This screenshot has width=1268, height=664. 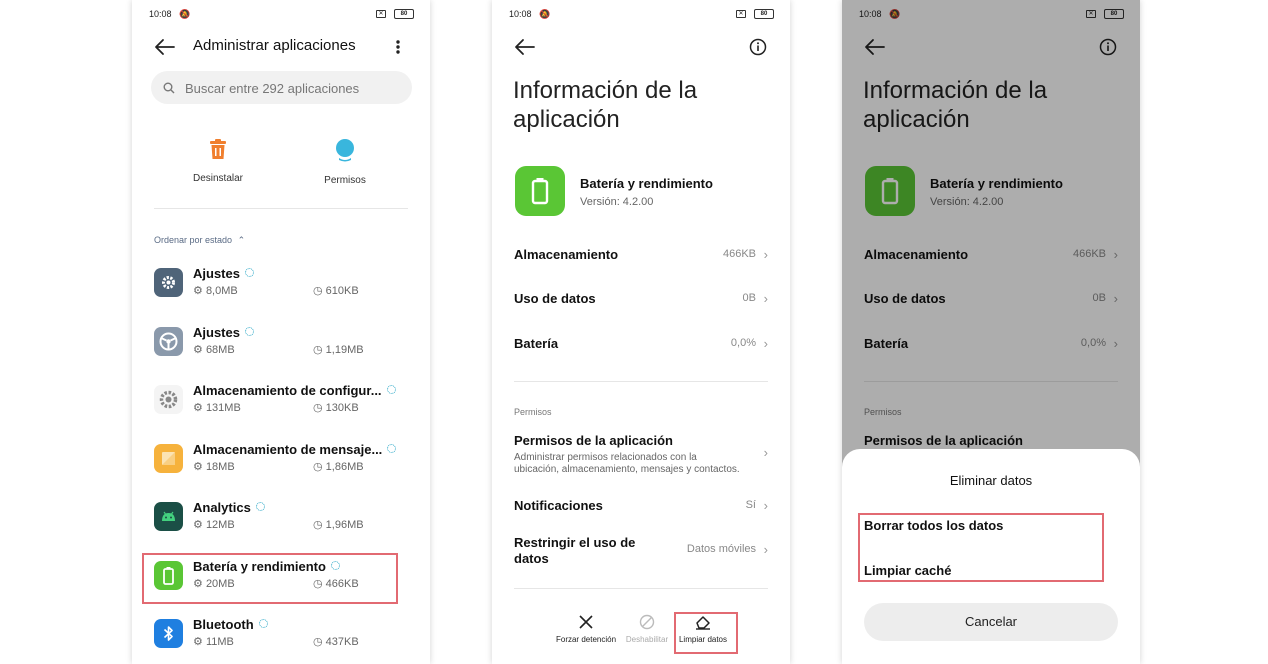 What do you see at coordinates (641, 507) in the screenshot?
I see `row-notifications: Notificaciones Sí ›` at bounding box center [641, 507].